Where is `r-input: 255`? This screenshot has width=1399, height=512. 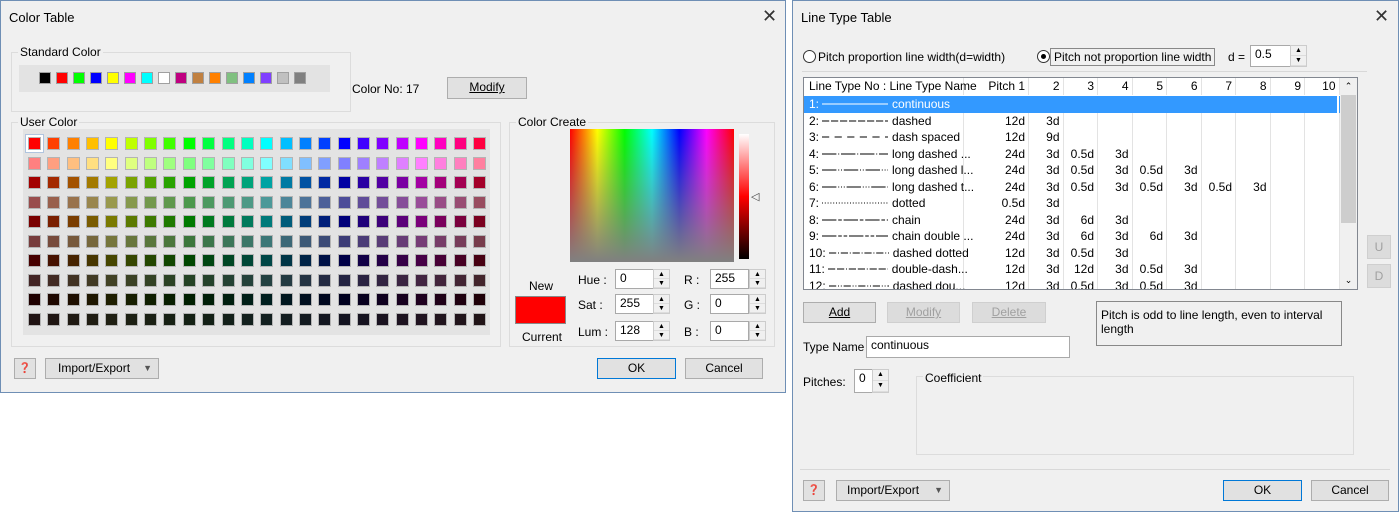 r-input: 255 is located at coordinates (729, 279).